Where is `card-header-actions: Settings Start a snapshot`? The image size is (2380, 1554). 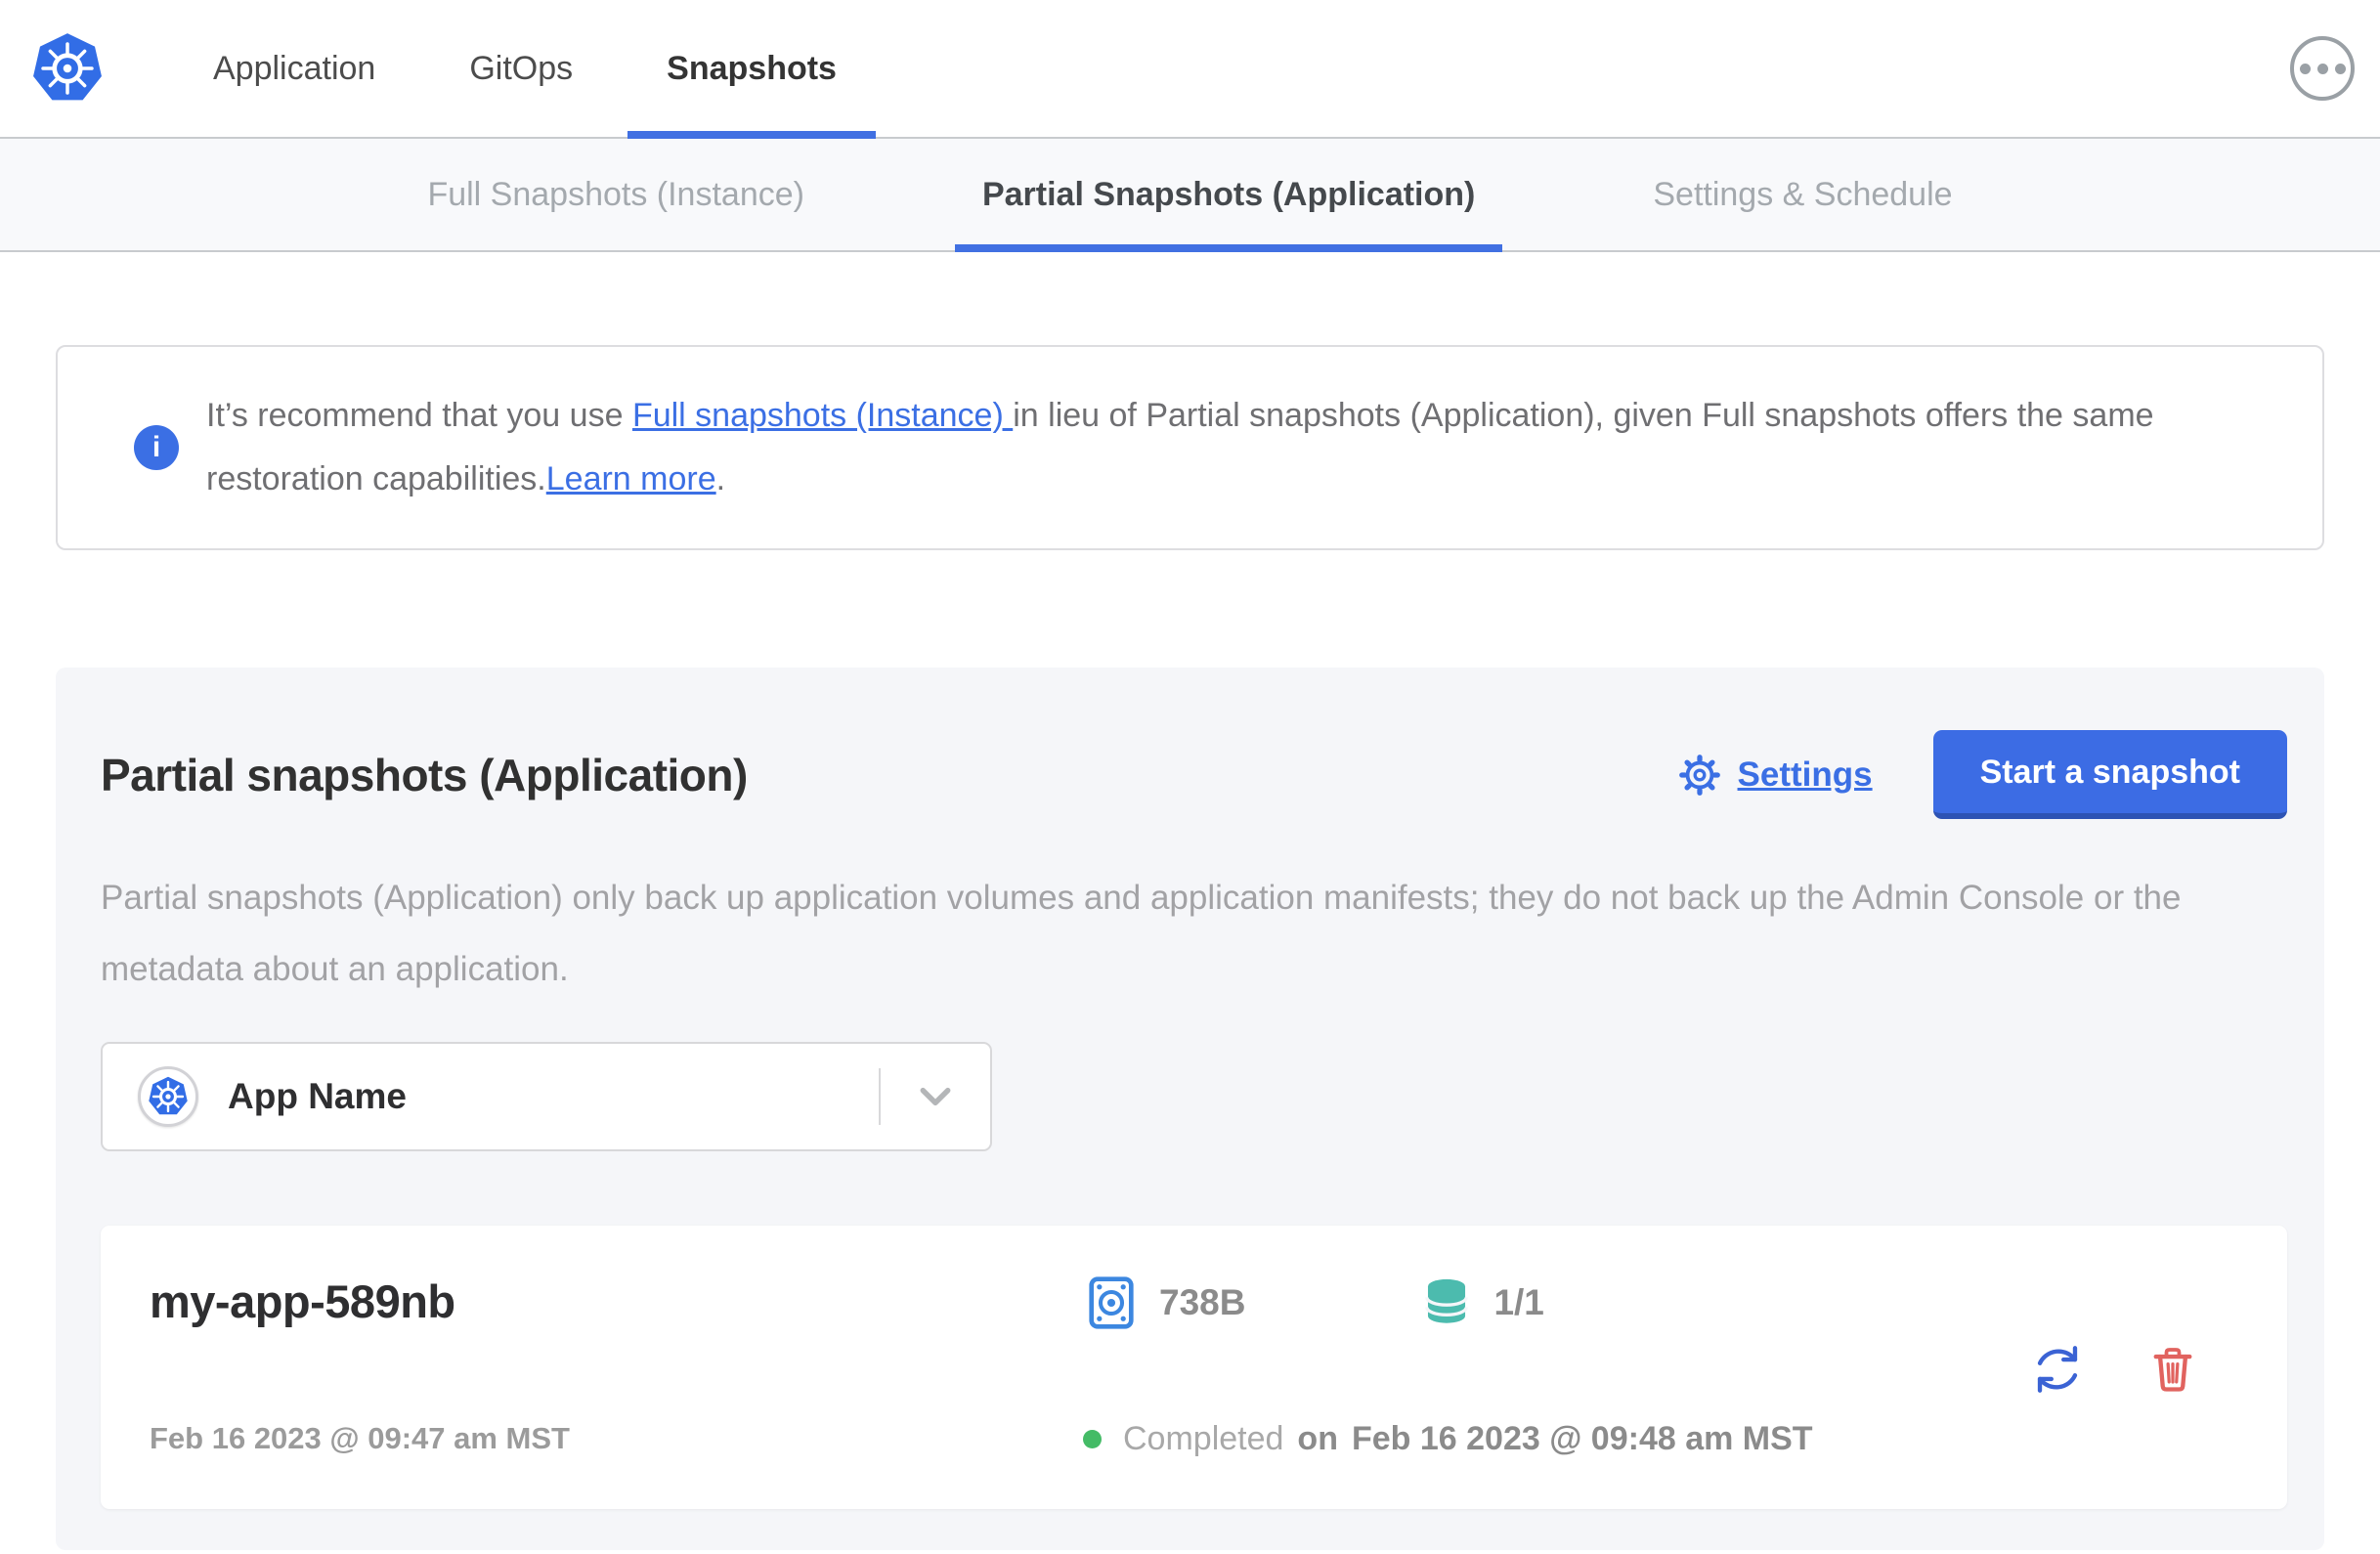
card-header-actions: Settings Start a snapshot is located at coordinates (1981, 774).